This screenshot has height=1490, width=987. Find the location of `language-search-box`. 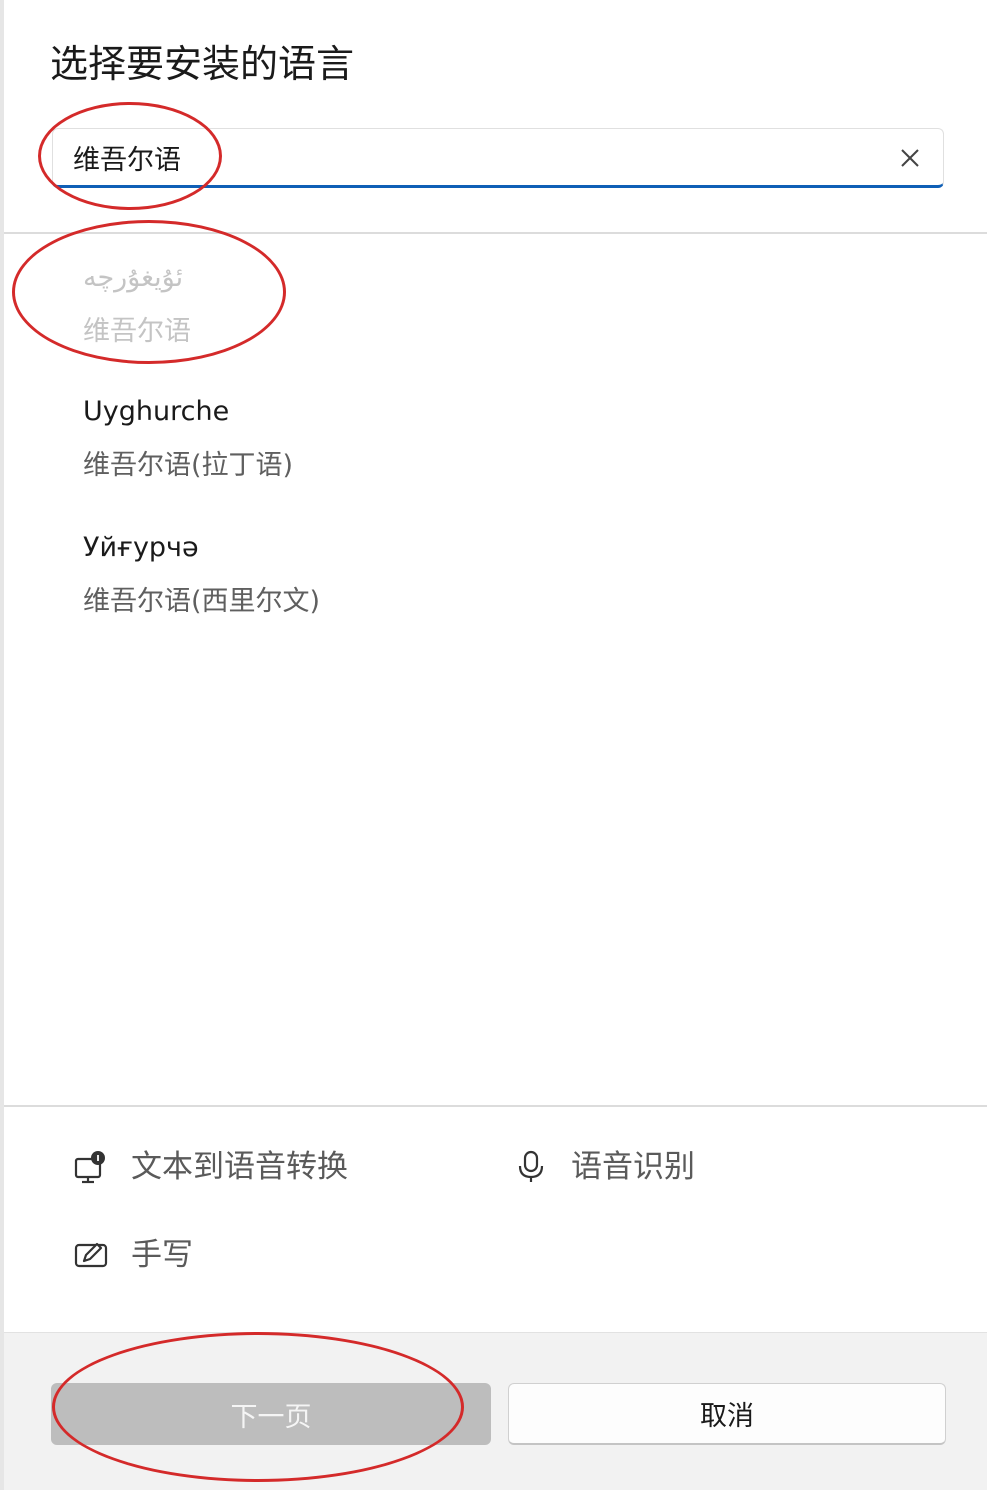

language-search-box is located at coordinates (498, 158).